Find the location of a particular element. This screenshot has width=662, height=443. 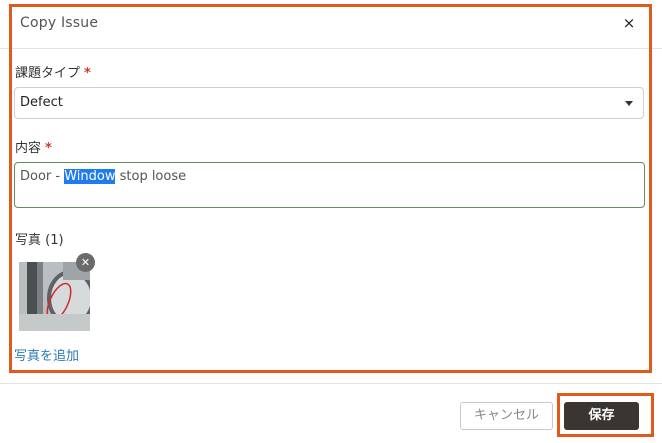

photo-thumbnail is located at coordinates (54, 296).